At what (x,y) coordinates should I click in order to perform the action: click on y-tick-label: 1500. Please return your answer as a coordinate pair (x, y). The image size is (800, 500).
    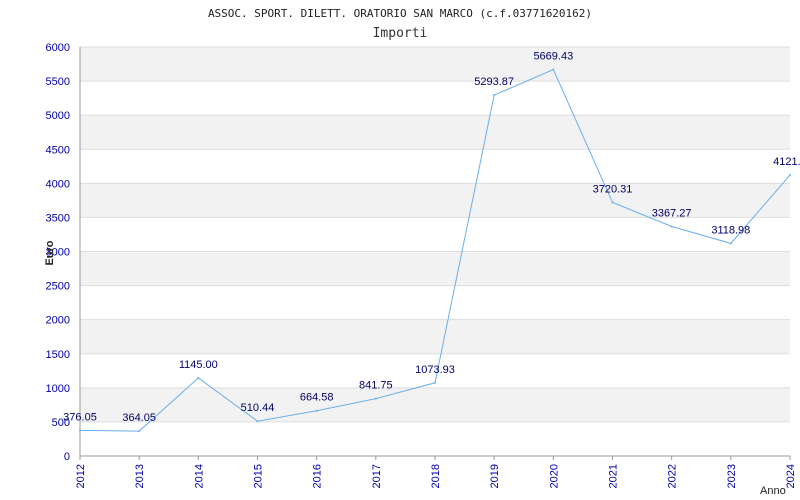
    Looking at the image, I should click on (58, 355).